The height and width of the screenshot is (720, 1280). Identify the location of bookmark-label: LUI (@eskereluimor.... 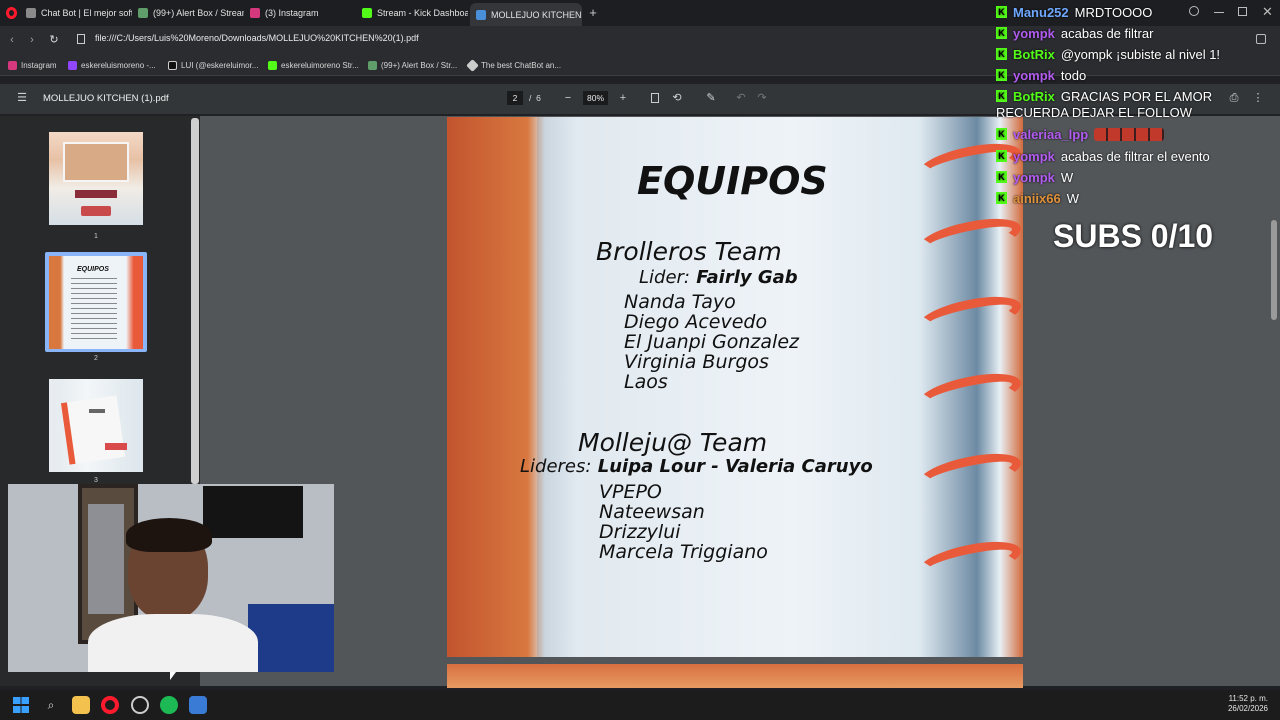
(220, 65).